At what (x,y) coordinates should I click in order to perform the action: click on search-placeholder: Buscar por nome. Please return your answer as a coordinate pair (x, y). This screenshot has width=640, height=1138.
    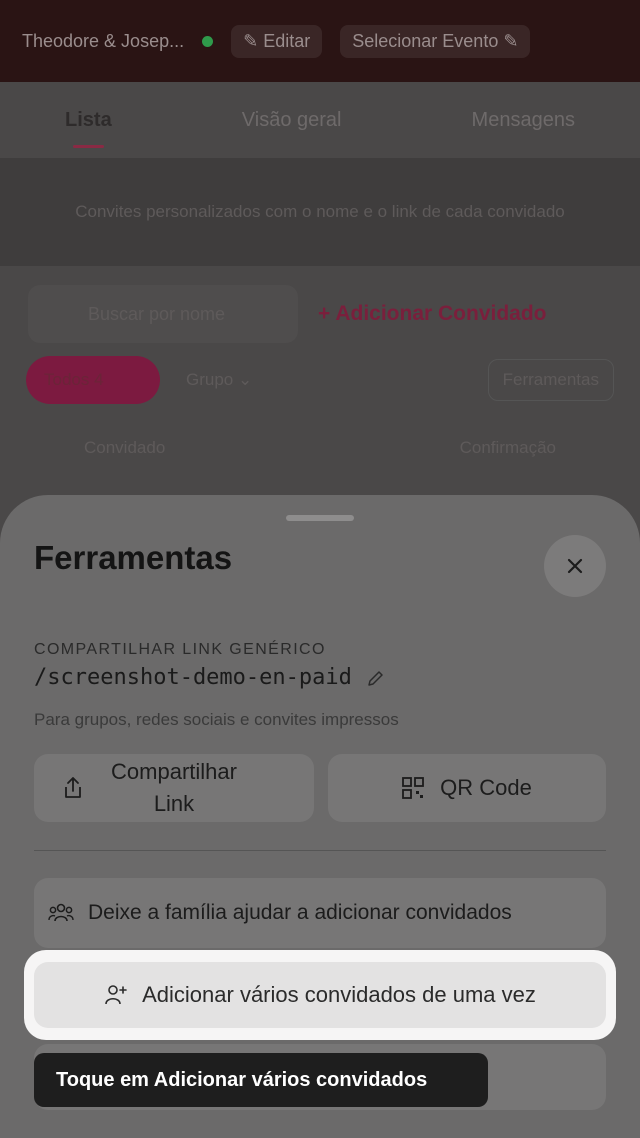
    Looking at the image, I should click on (157, 313).